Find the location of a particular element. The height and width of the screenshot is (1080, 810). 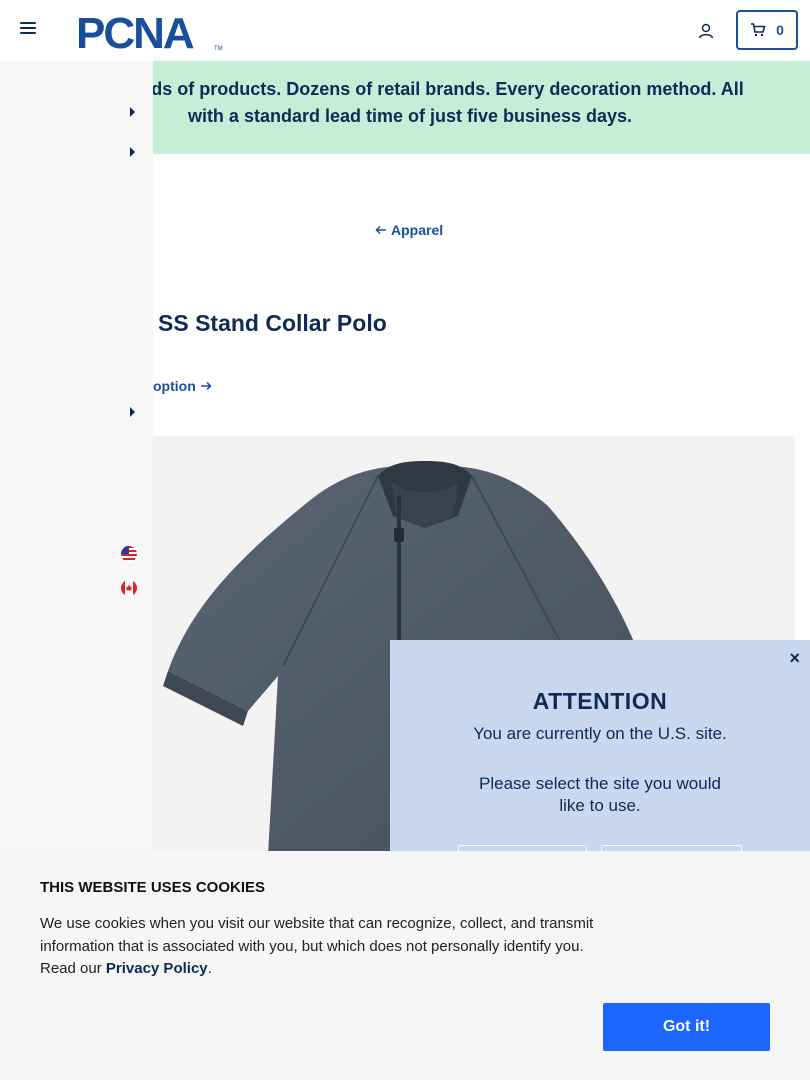

option-link: option is located at coordinates (182, 386).